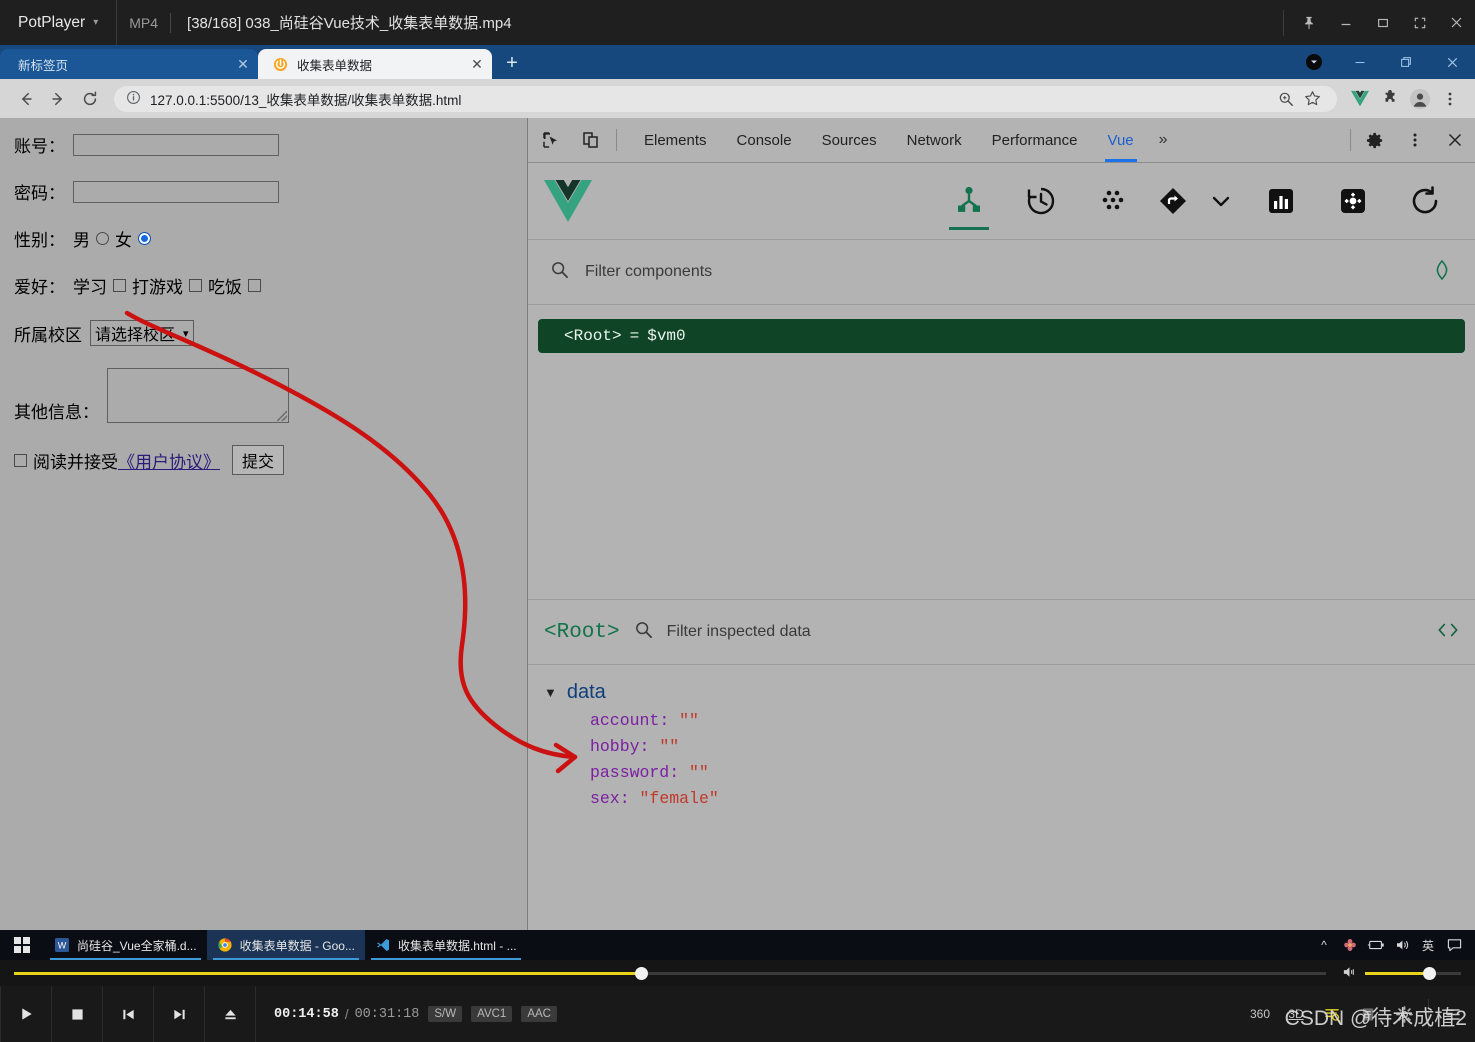  I want to click on stop-icon, so click(77, 1014).